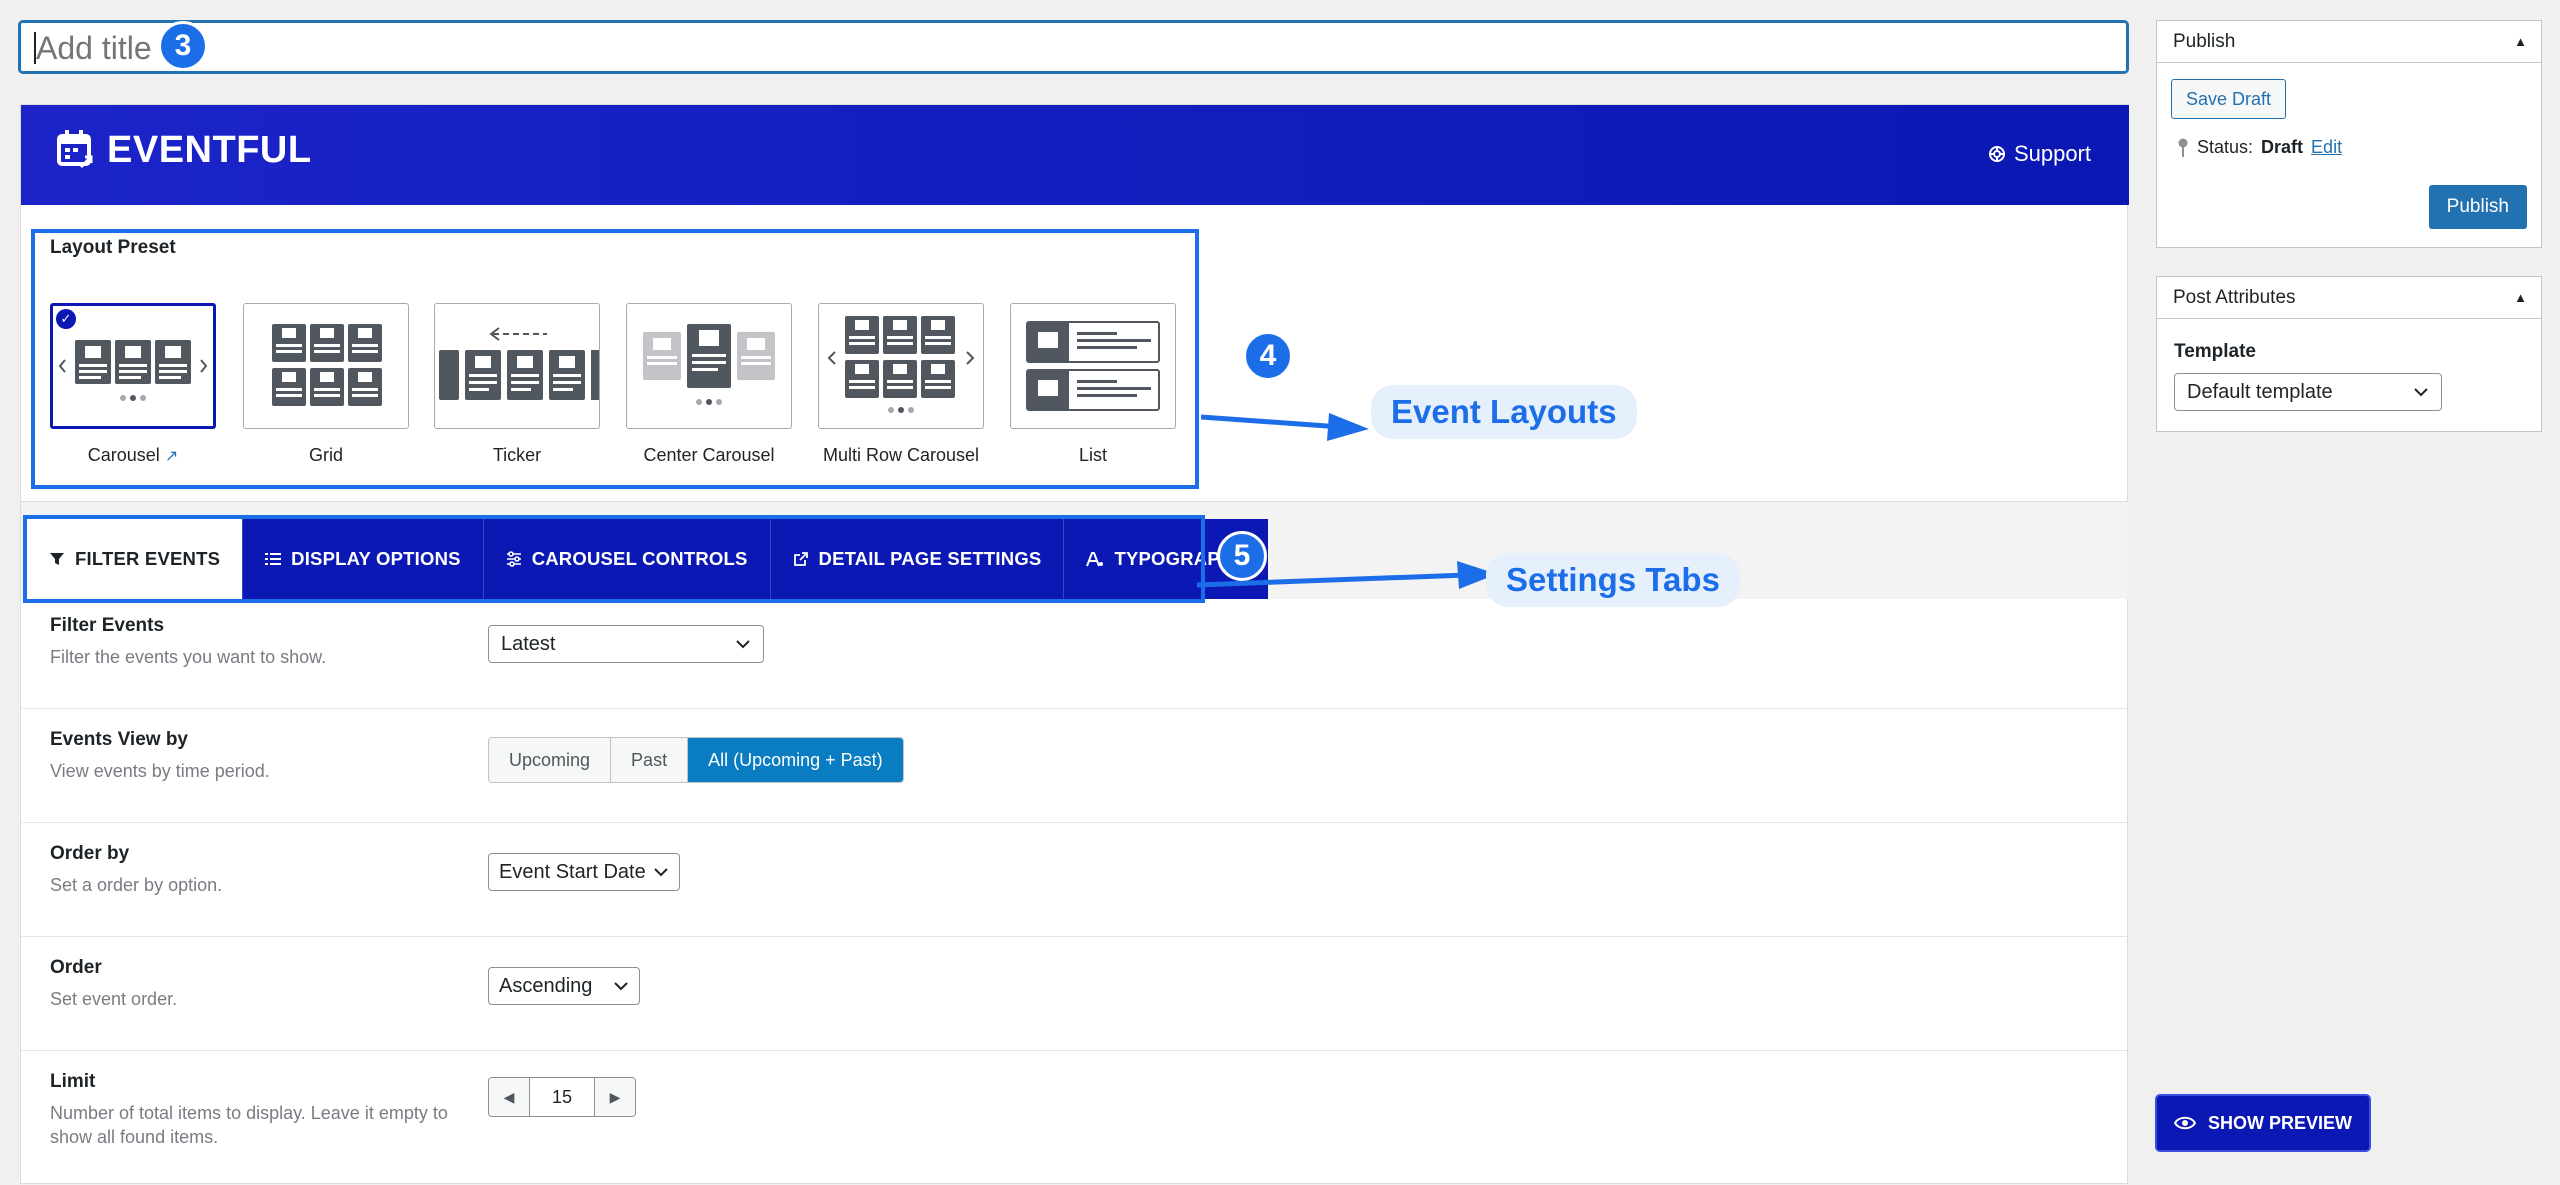 The height and width of the screenshot is (1185, 2560). What do you see at coordinates (2259, 147) in the screenshot?
I see `post-status: Status: Draft Edit` at bounding box center [2259, 147].